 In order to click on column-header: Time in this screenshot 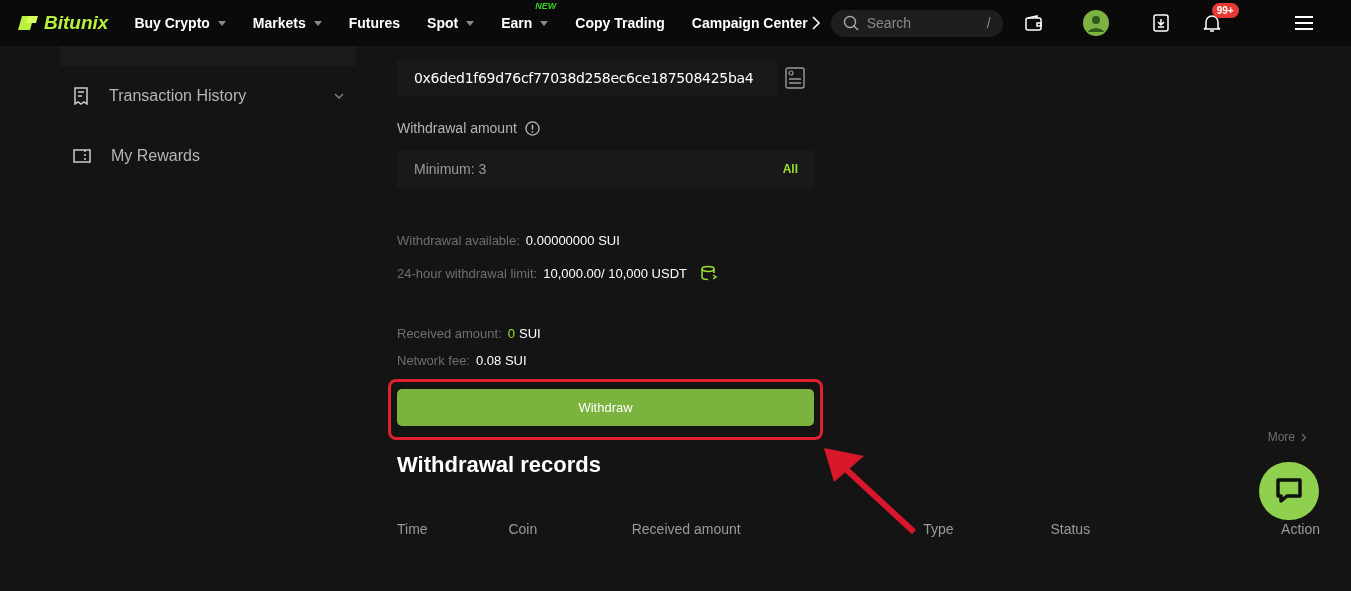, I will do `click(413, 529)`.